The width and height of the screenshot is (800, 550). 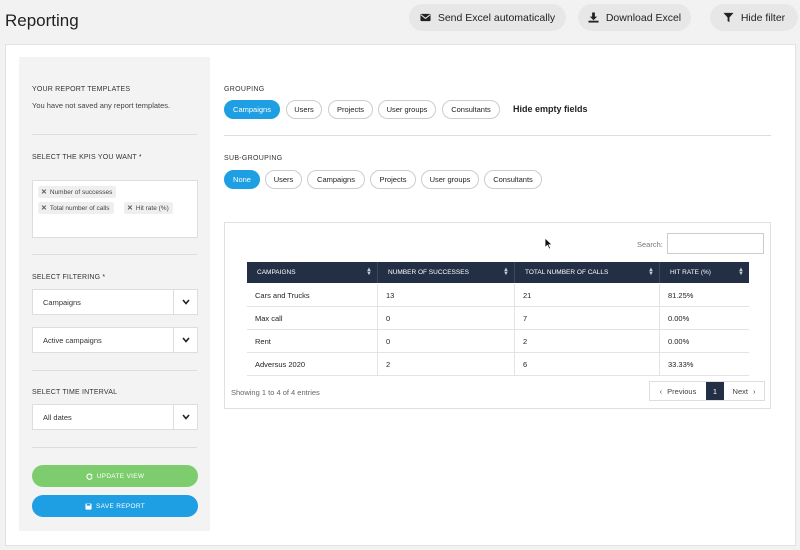 I want to click on grouping-option-consultants: Consultants, so click(x=471, y=109).